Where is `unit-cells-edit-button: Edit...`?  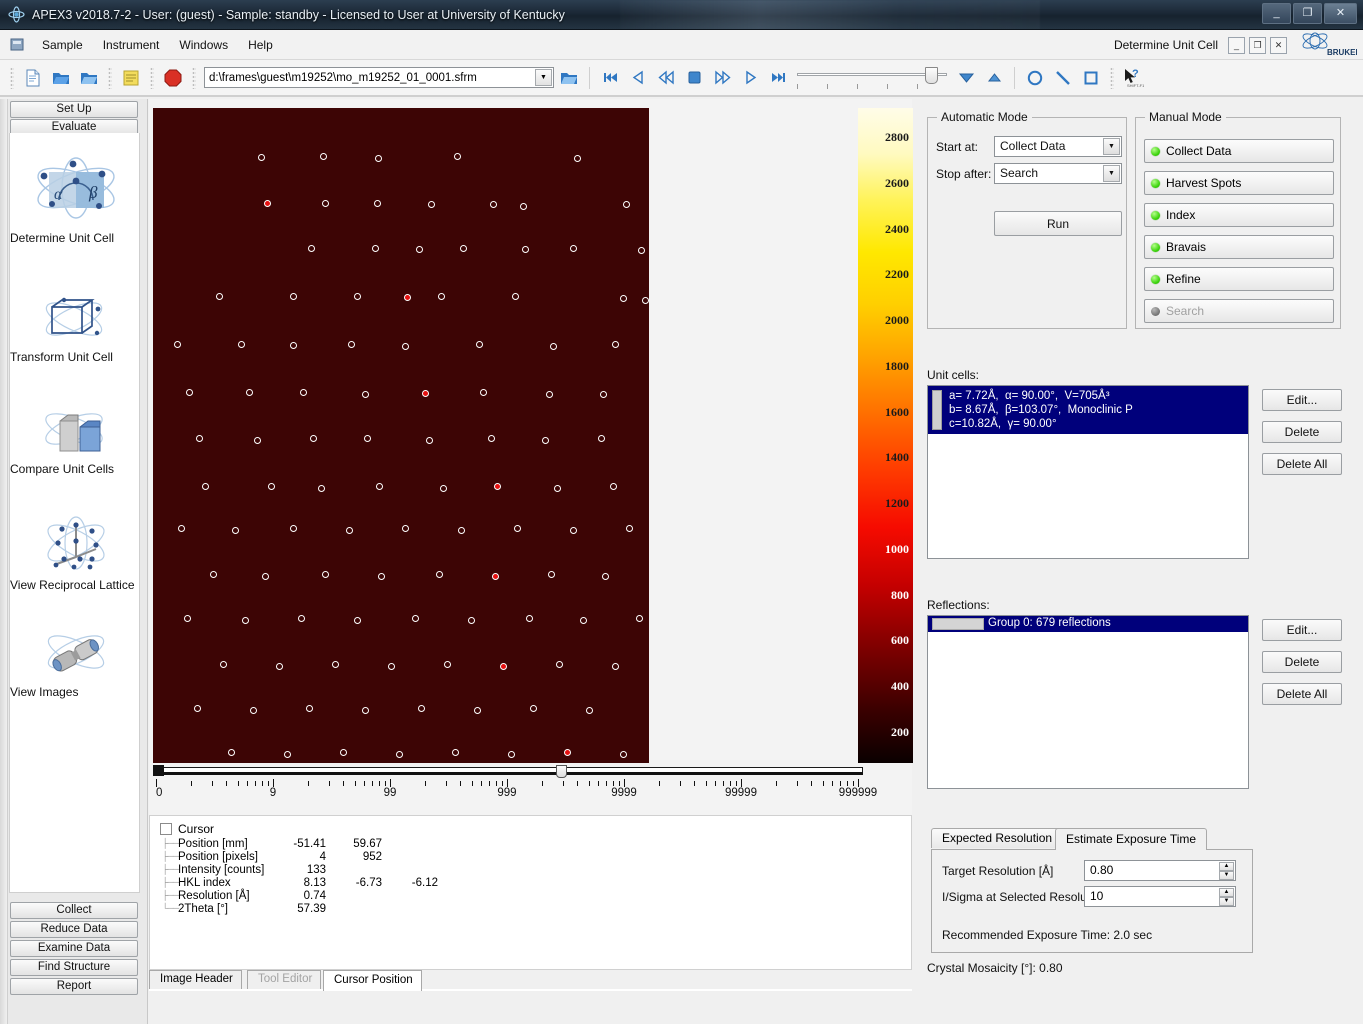 unit-cells-edit-button: Edit... is located at coordinates (1302, 400).